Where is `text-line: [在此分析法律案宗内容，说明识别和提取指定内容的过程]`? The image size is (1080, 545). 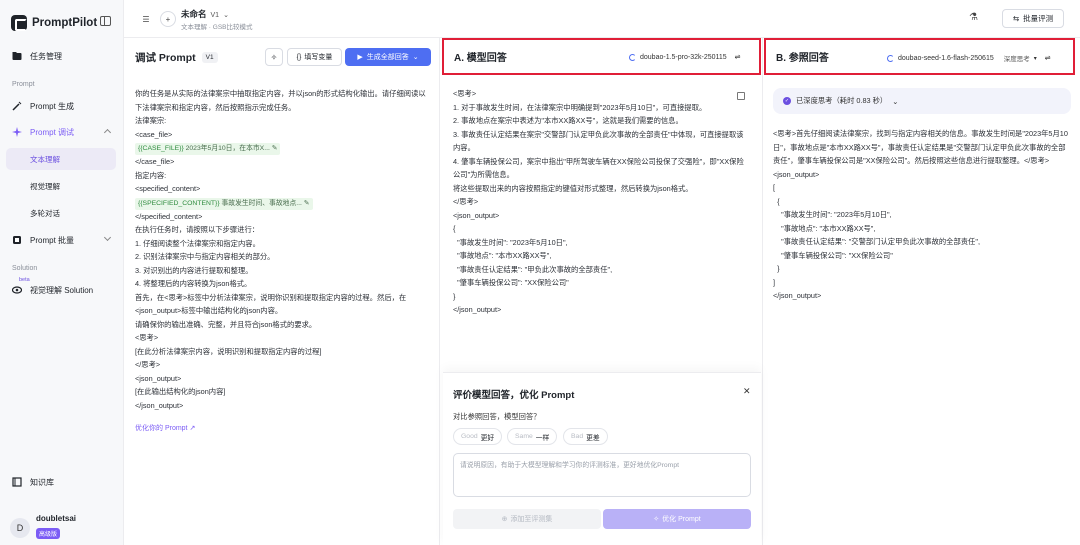
text-line: [在此分析法律案宗内容，说明识别和提取指定内容的过程] is located at coordinates (228, 351).